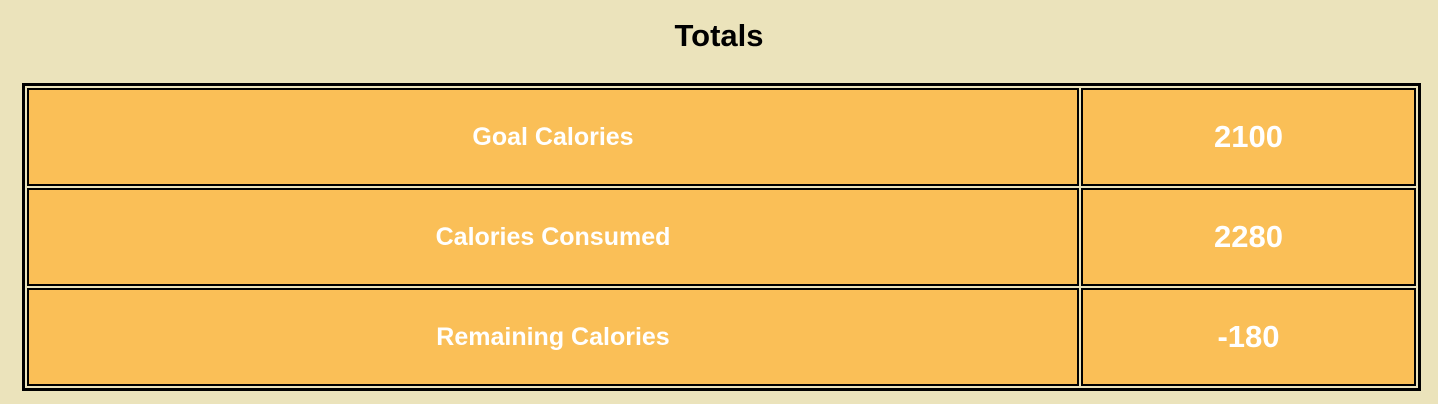 The height and width of the screenshot is (404, 1438). I want to click on calories-consumed-value: 2280, so click(1248, 237).